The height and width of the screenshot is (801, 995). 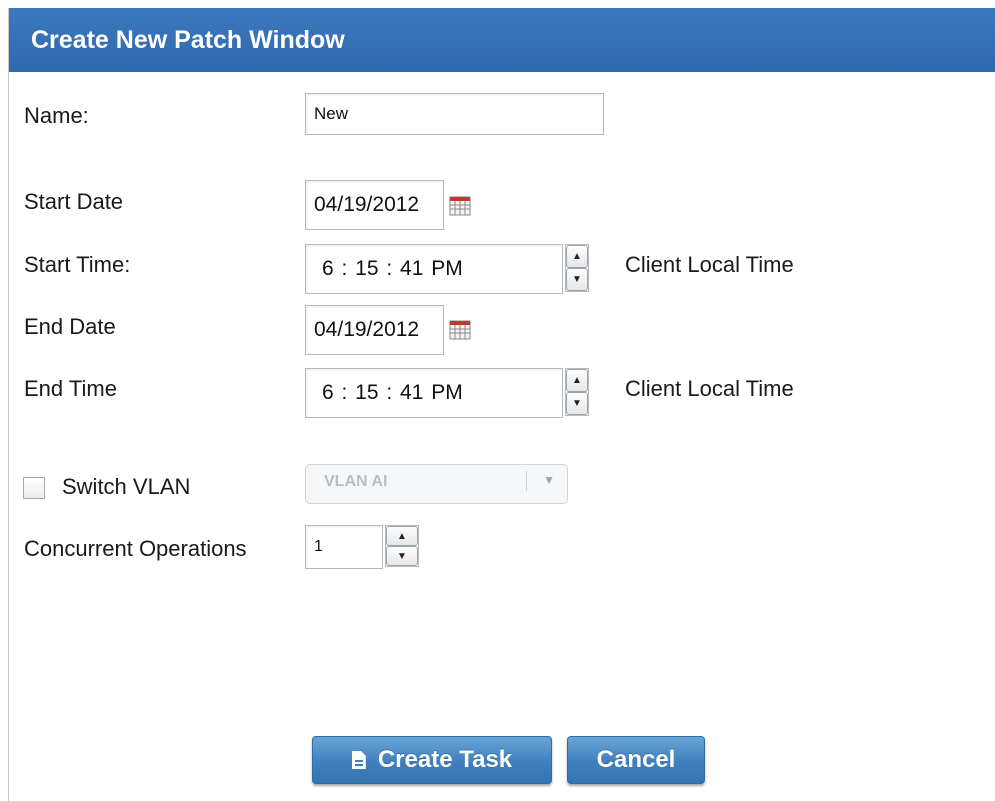 I want to click on end-date-label: End Date, so click(x=70, y=326).